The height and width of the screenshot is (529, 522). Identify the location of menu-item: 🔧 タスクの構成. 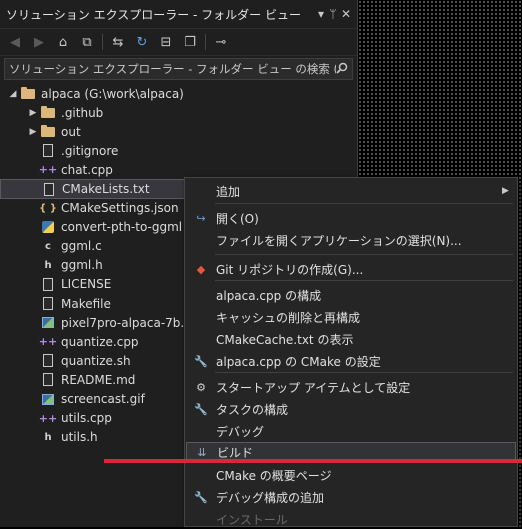
(351, 409).